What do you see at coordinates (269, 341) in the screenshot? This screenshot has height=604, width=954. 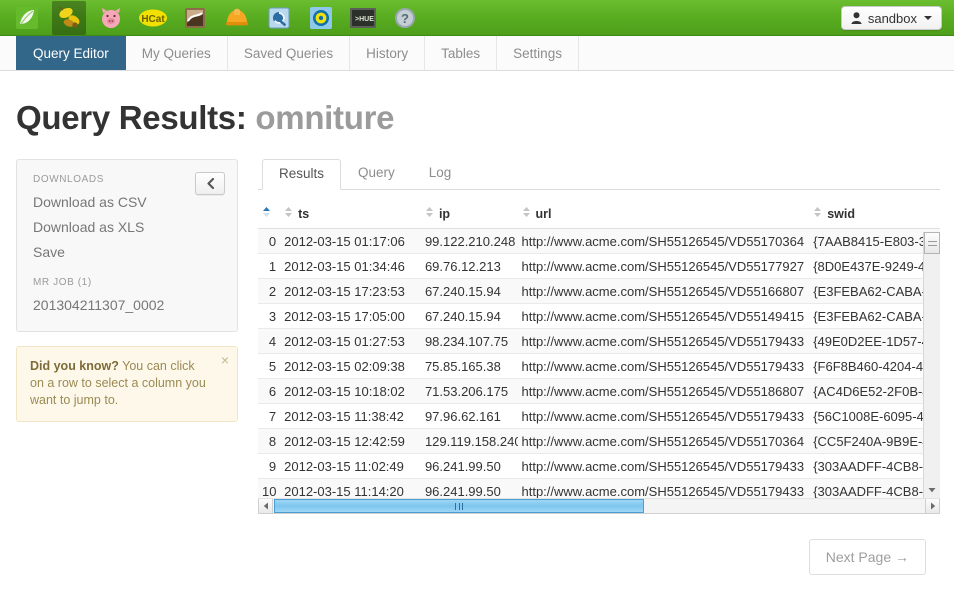 I see `cell-index: 4` at bounding box center [269, 341].